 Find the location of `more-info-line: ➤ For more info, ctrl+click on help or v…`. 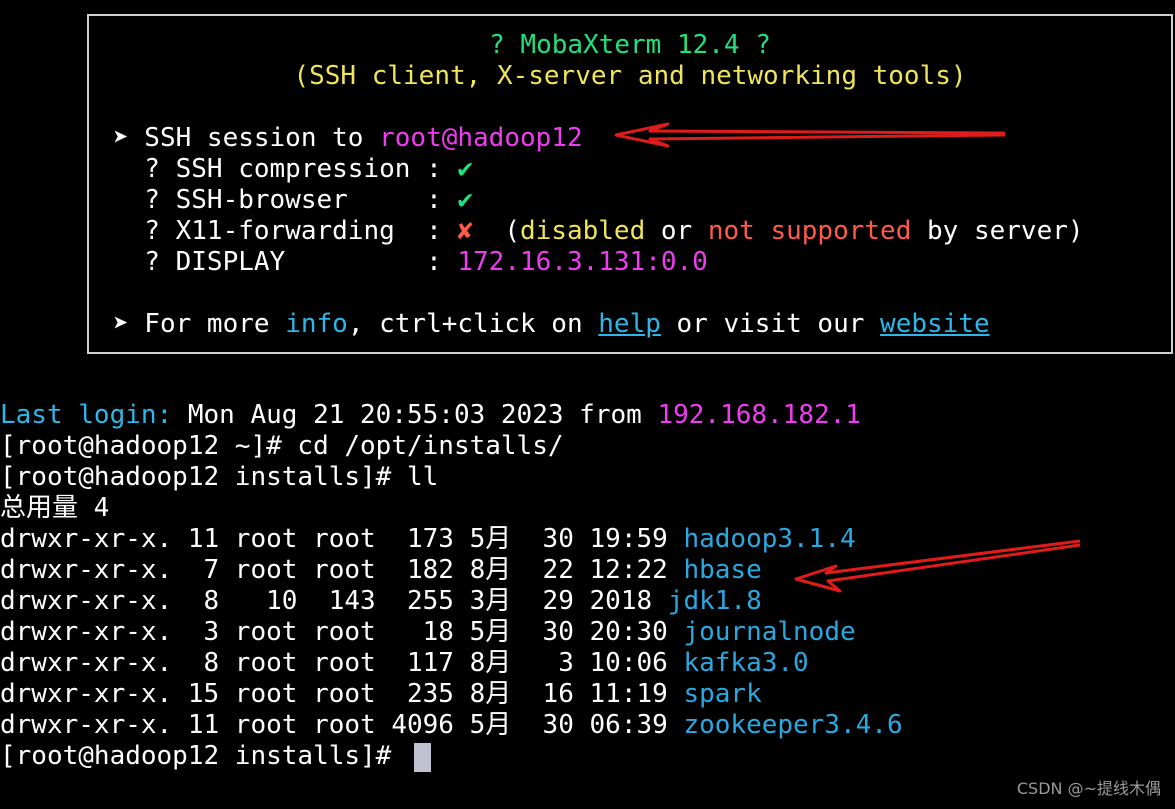

more-info-line: ➤ For more info, ctrl+click on help or v… is located at coordinates (551, 324).